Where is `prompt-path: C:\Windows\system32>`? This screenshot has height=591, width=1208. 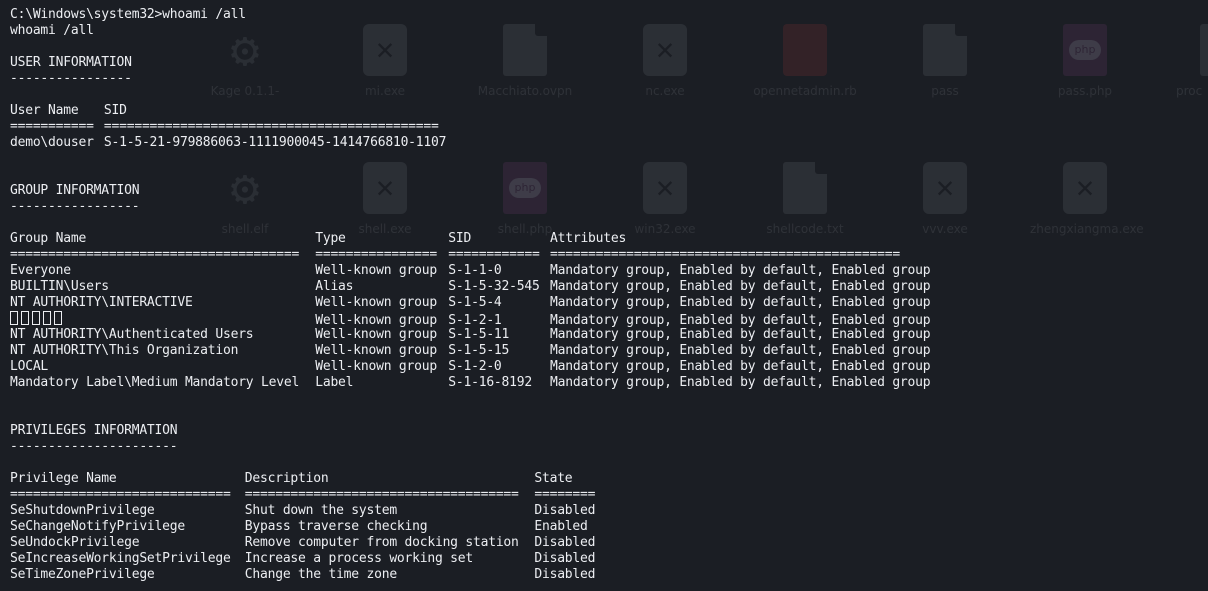
prompt-path: C:\Windows\system32> is located at coordinates (86, 14).